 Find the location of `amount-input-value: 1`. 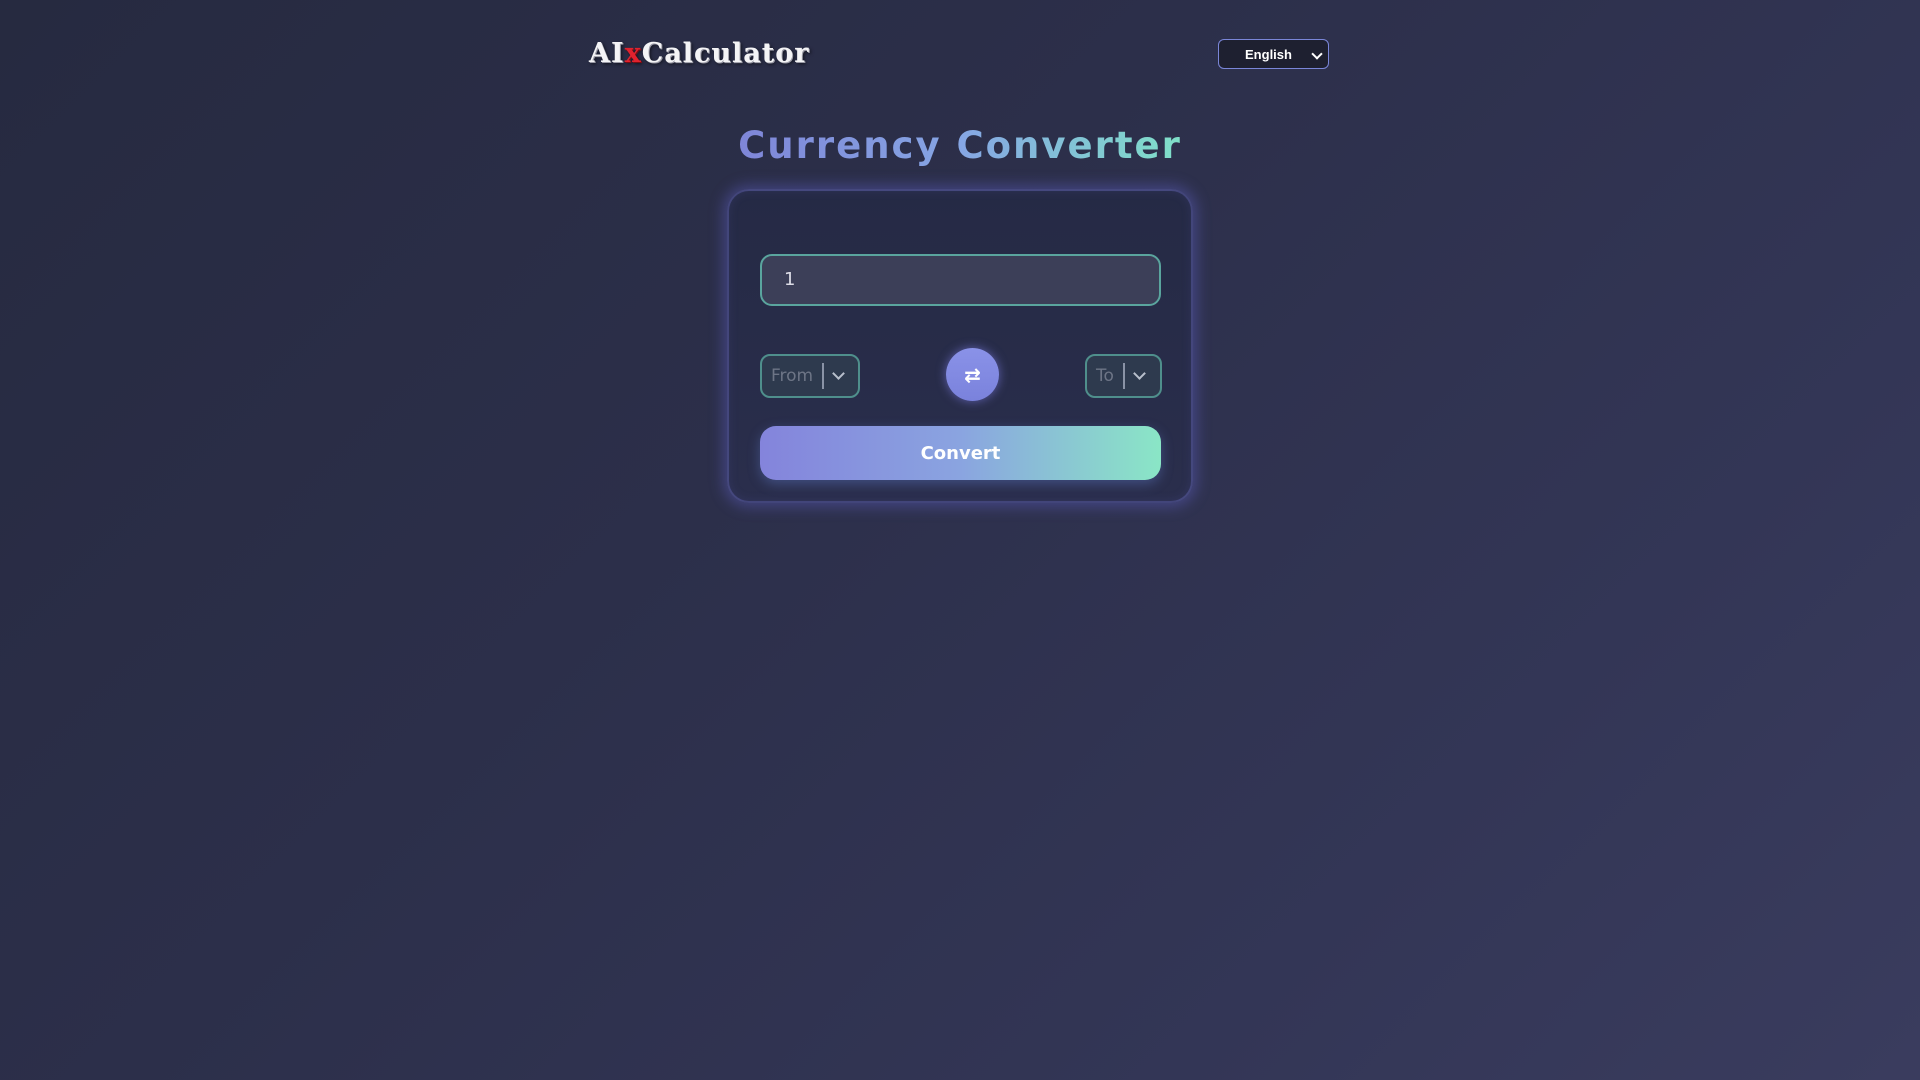

amount-input-value: 1 is located at coordinates (790, 279).